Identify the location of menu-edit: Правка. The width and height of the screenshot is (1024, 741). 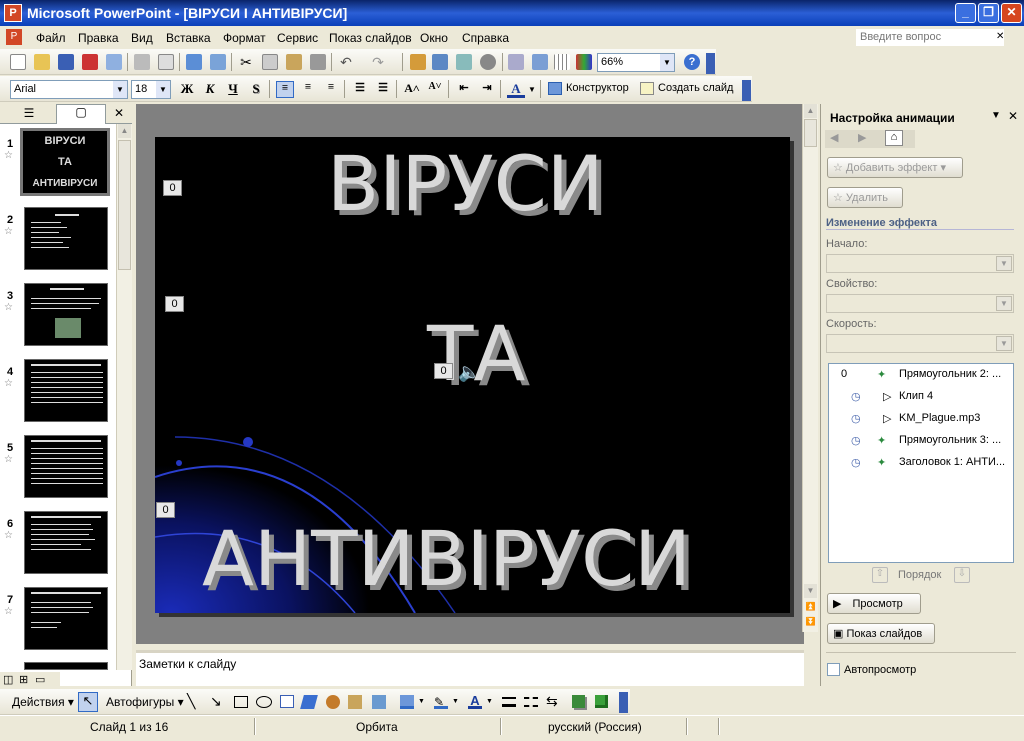
(98, 38).